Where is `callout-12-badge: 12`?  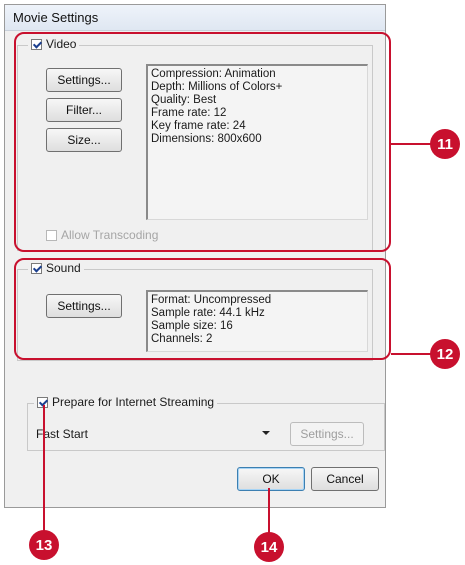
callout-12-badge: 12 is located at coordinates (445, 354).